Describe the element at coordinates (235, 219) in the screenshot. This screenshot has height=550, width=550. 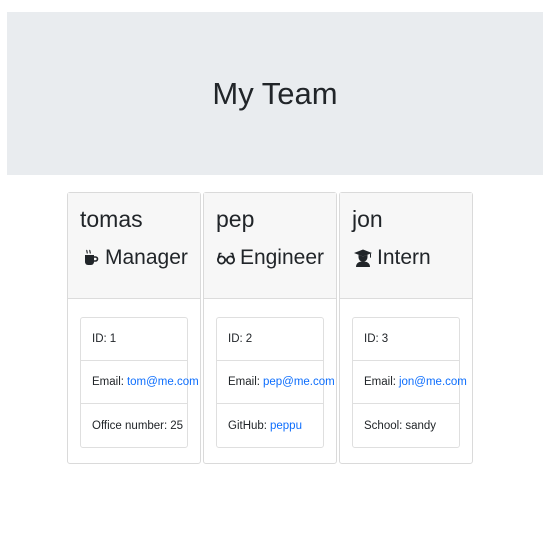
I see `member-name: pep` at that location.